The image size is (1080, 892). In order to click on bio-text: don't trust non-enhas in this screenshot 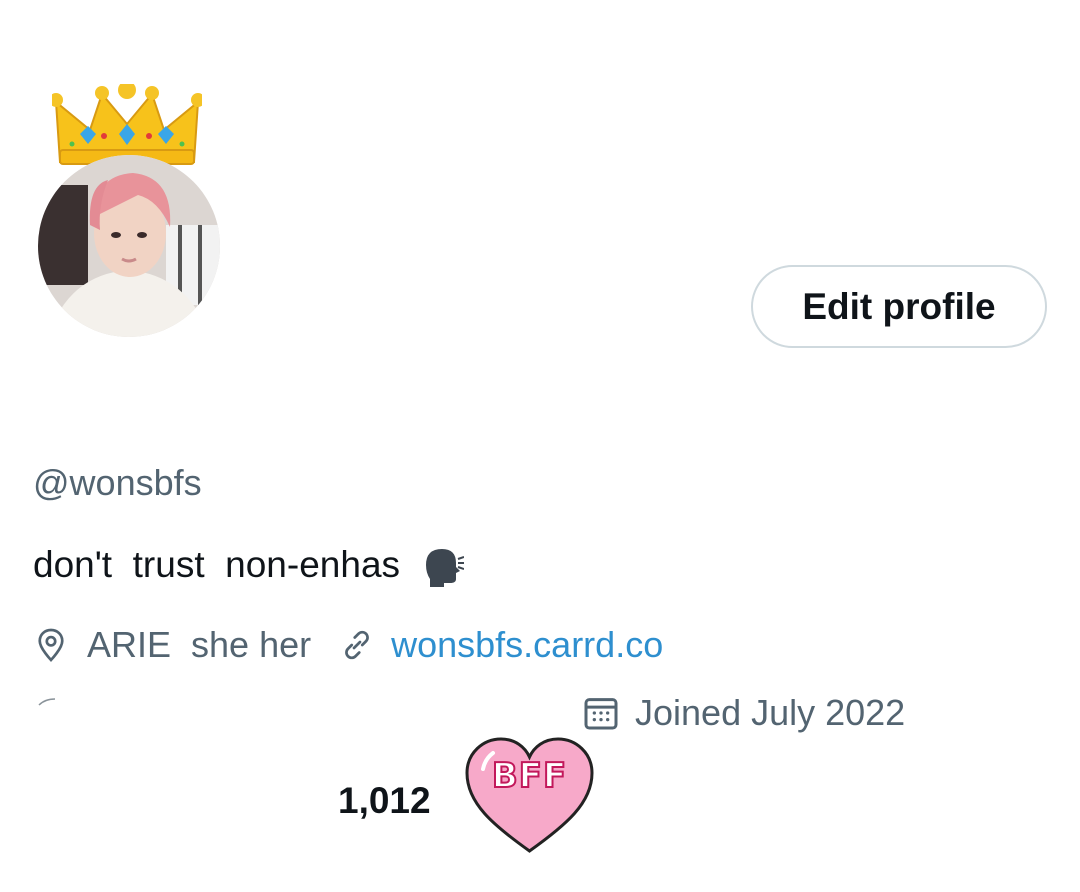, I will do `click(217, 564)`.